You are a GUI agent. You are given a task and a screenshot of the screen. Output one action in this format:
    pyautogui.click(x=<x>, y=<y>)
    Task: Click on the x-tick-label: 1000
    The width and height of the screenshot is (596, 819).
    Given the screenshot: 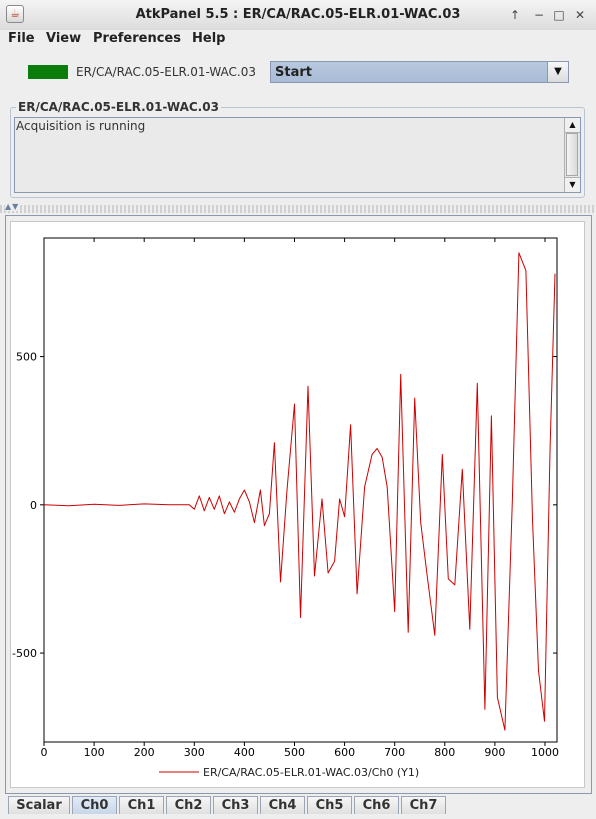 What is the action you would take?
    pyautogui.click(x=545, y=752)
    